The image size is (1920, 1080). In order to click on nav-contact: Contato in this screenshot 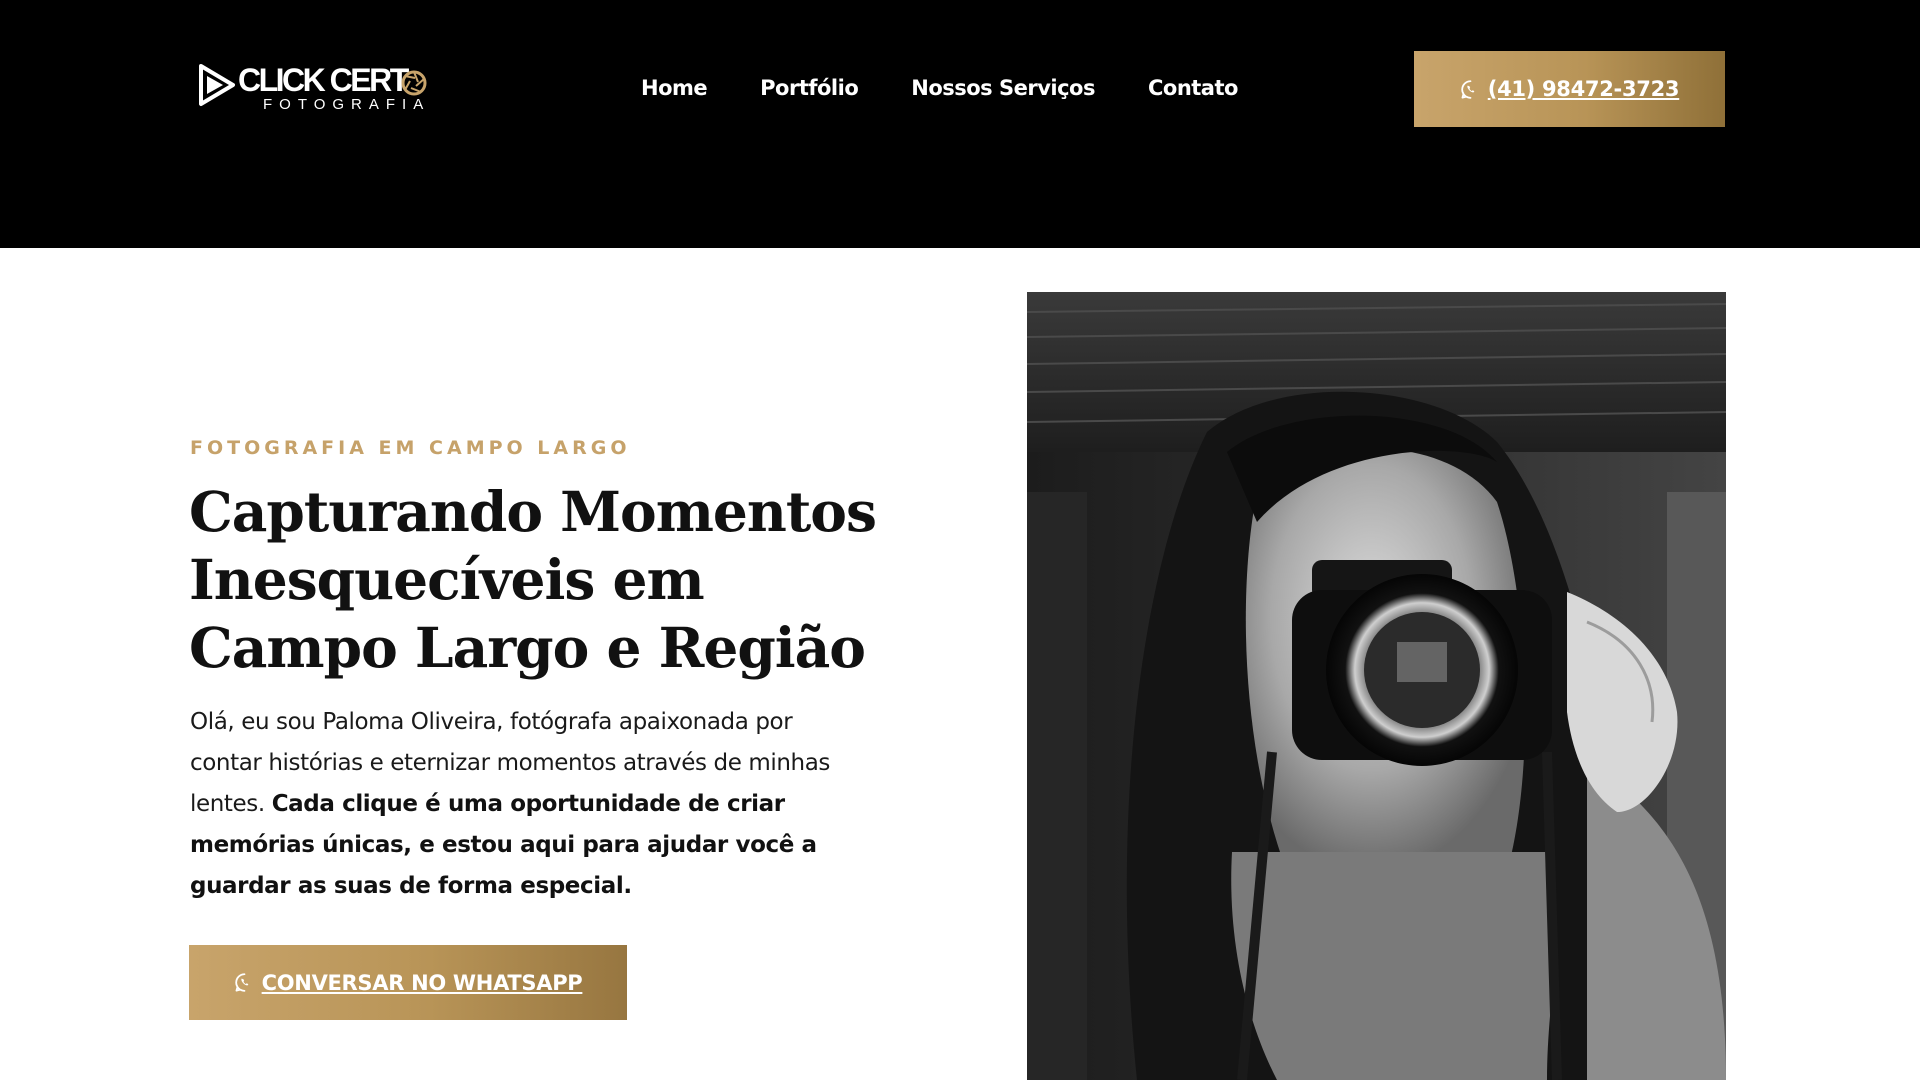, I will do `click(1193, 88)`.